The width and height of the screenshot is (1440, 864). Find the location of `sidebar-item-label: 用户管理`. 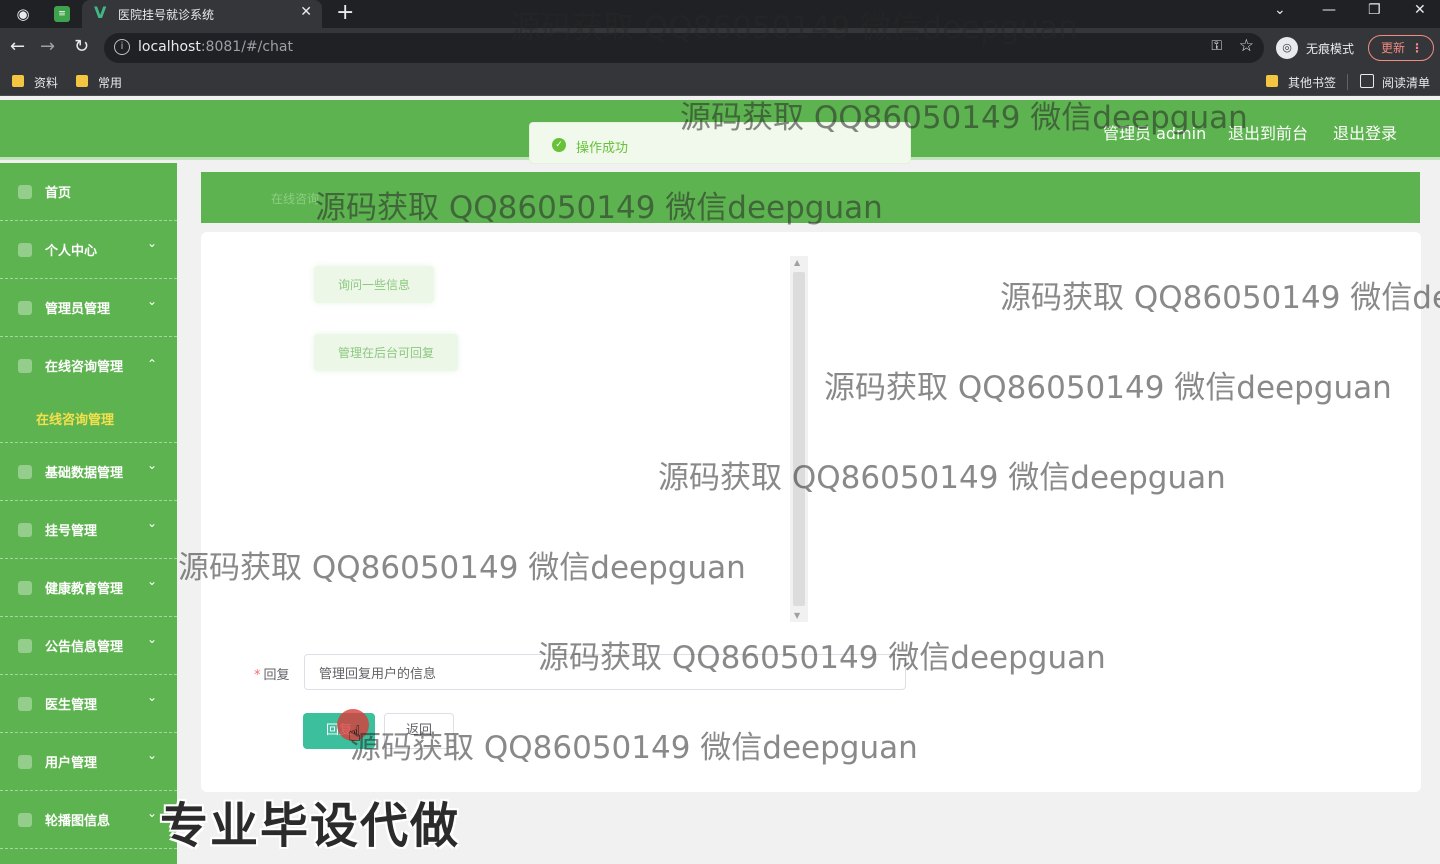

sidebar-item-label: 用户管理 is located at coordinates (71, 763).